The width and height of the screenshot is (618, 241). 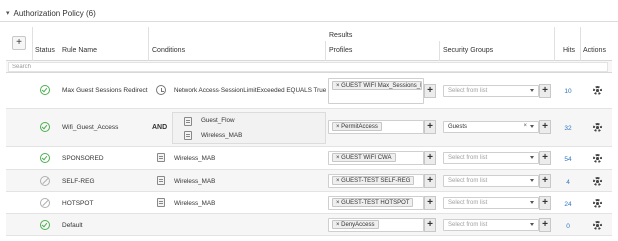 I want to click on conditions-column-header: Conditions, so click(x=169, y=50).